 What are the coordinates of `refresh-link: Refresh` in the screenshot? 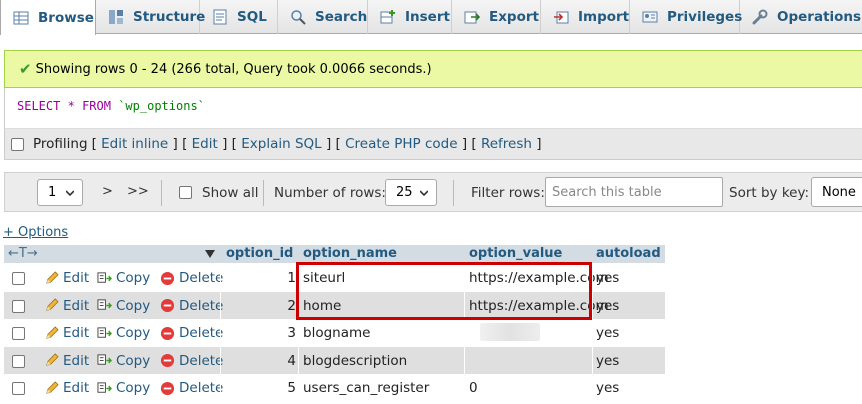 It's located at (506, 144).